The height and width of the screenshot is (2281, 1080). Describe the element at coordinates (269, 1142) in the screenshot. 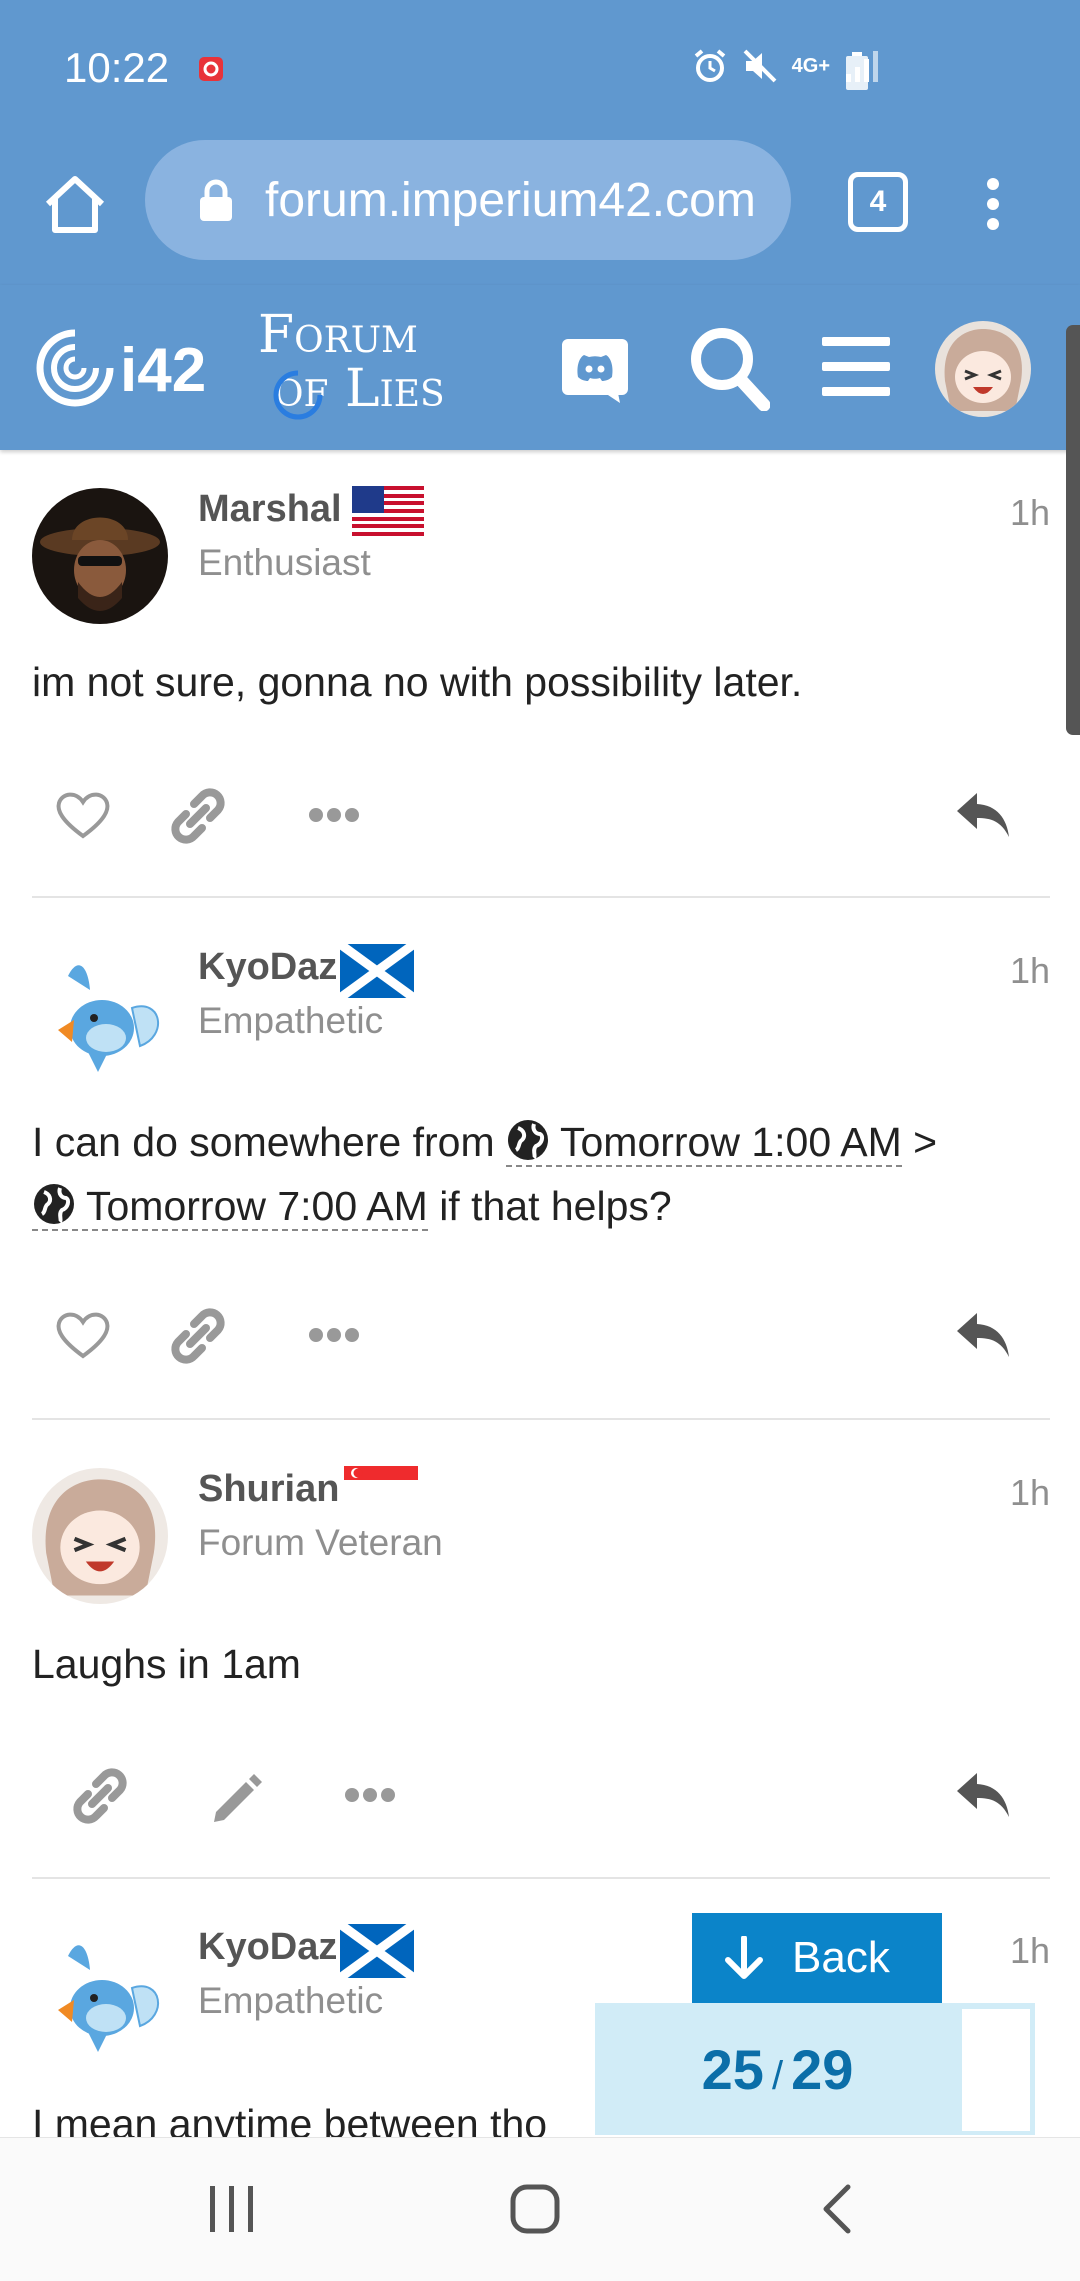

I see `body-text-prefix: I can do somewhere from` at that location.